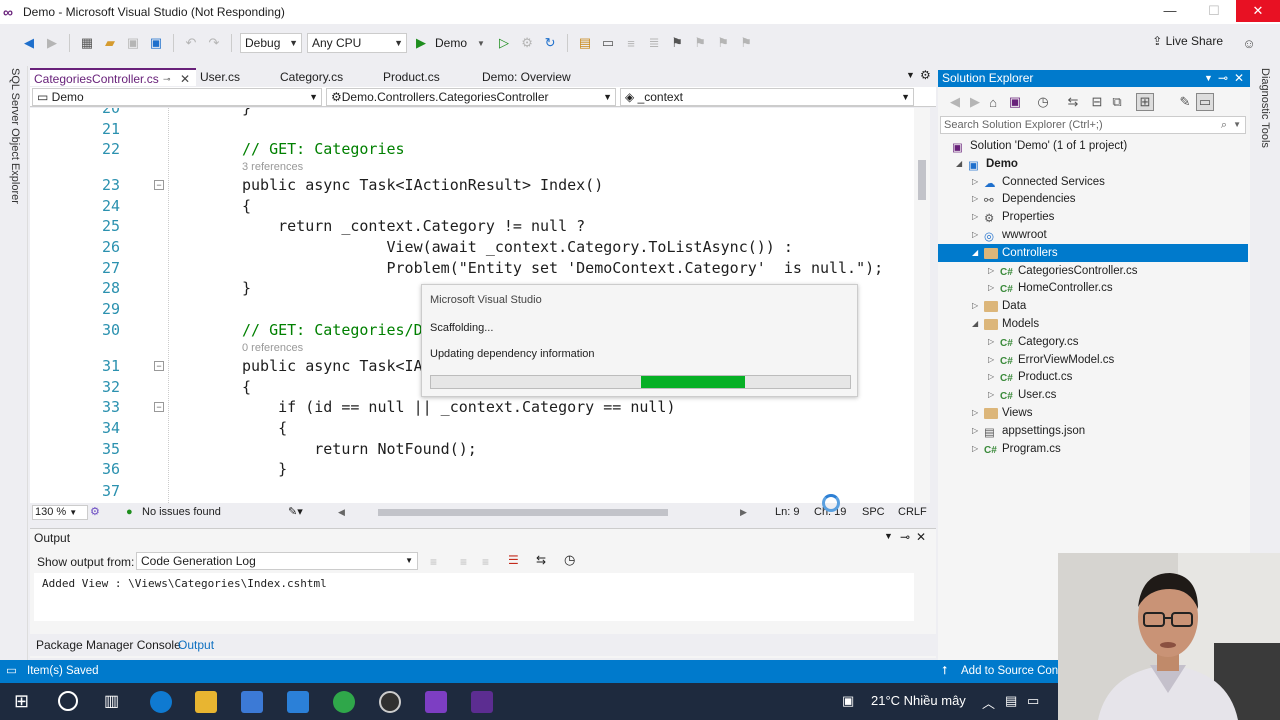 This screenshot has height=720, width=1280. What do you see at coordinates (1265, 108) in the screenshot?
I see `diagnostic-tools-tab: Diagnostic Tools` at bounding box center [1265, 108].